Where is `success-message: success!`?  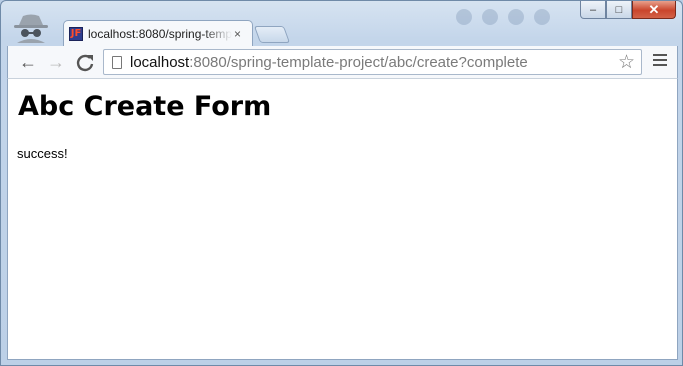
success-message: success! is located at coordinates (42, 153).